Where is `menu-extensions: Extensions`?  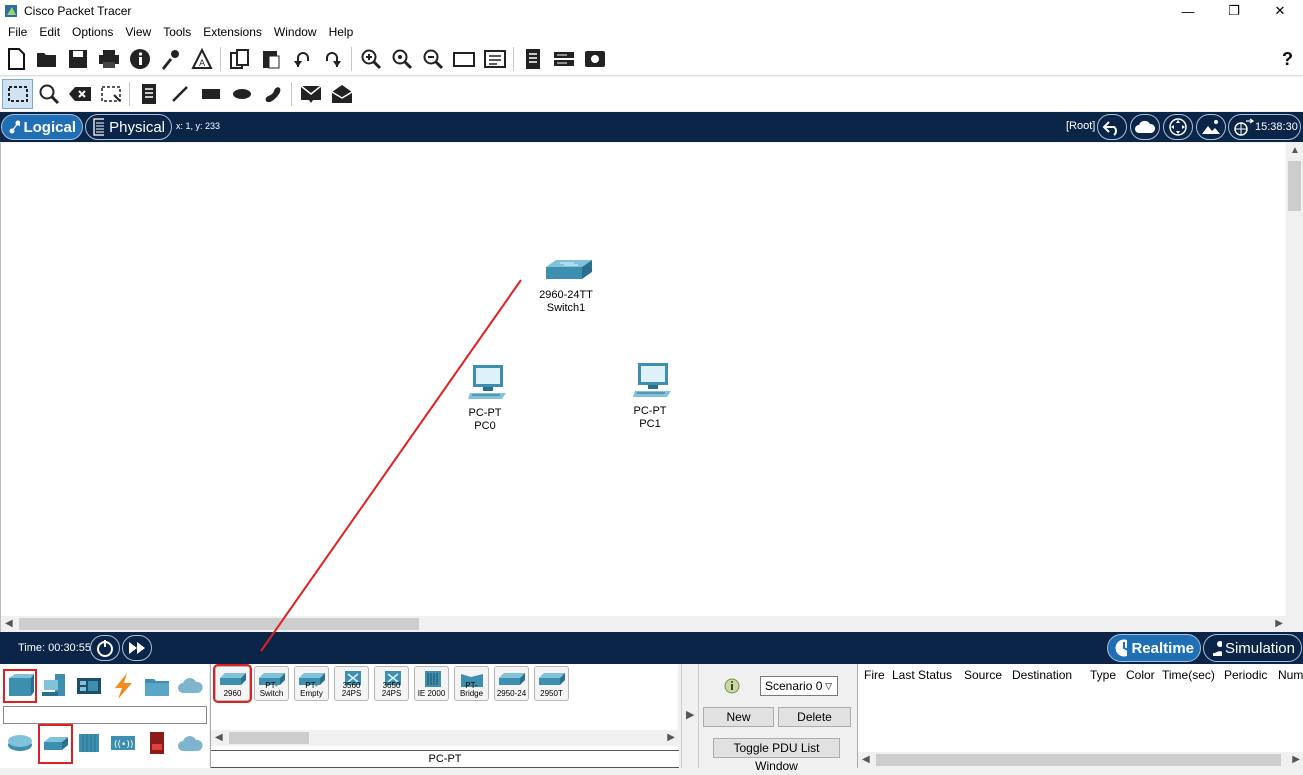
menu-extensions: Extensions is located at coordinates (232, 32).